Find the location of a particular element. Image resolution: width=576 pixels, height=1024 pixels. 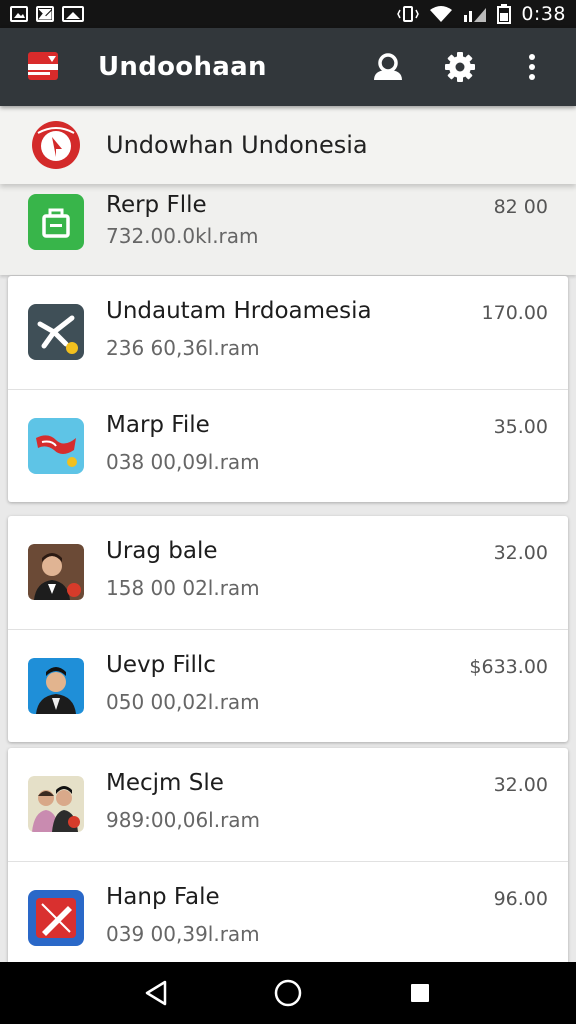

item-title: Rerp Flle is located at coordinates (156, 205).